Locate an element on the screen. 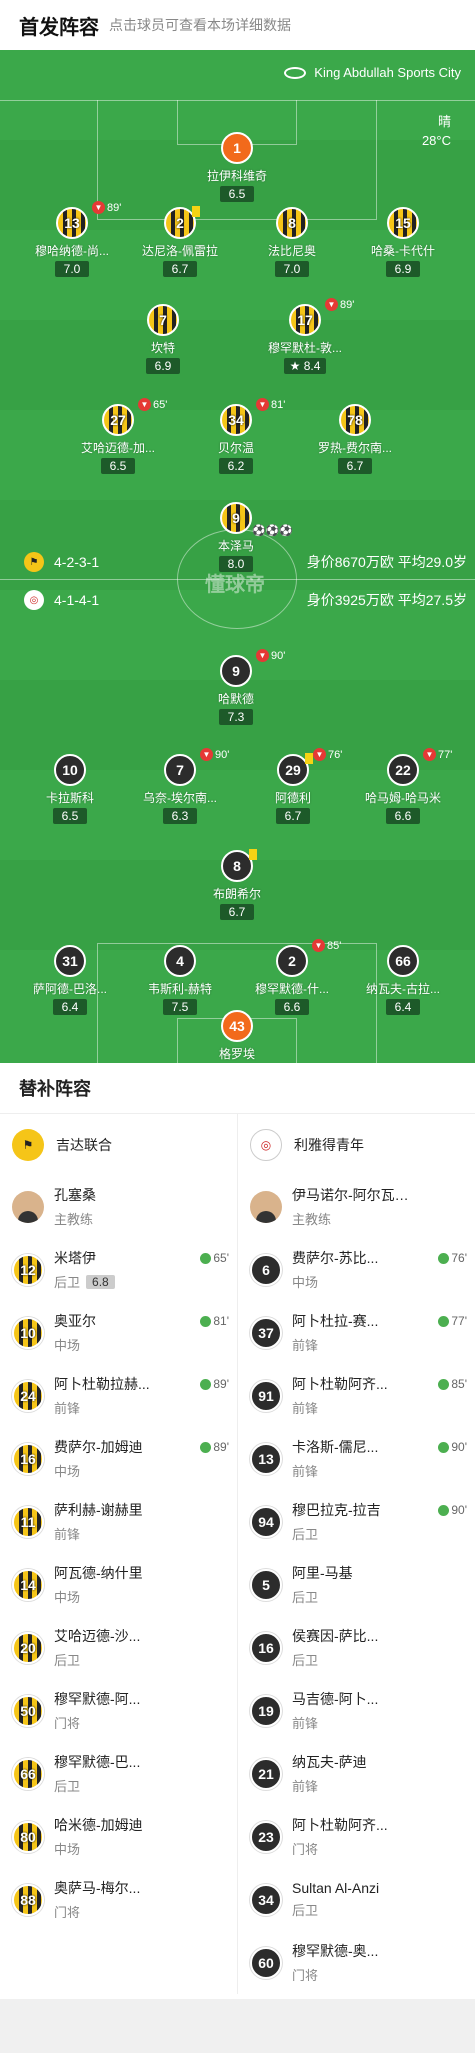 Image resolution: width=475 pixels, height=2053 pixels. coach-row: 伊马诺尔-阿尔瓦西尔 主教练 is located at coordinates (356, 1206).